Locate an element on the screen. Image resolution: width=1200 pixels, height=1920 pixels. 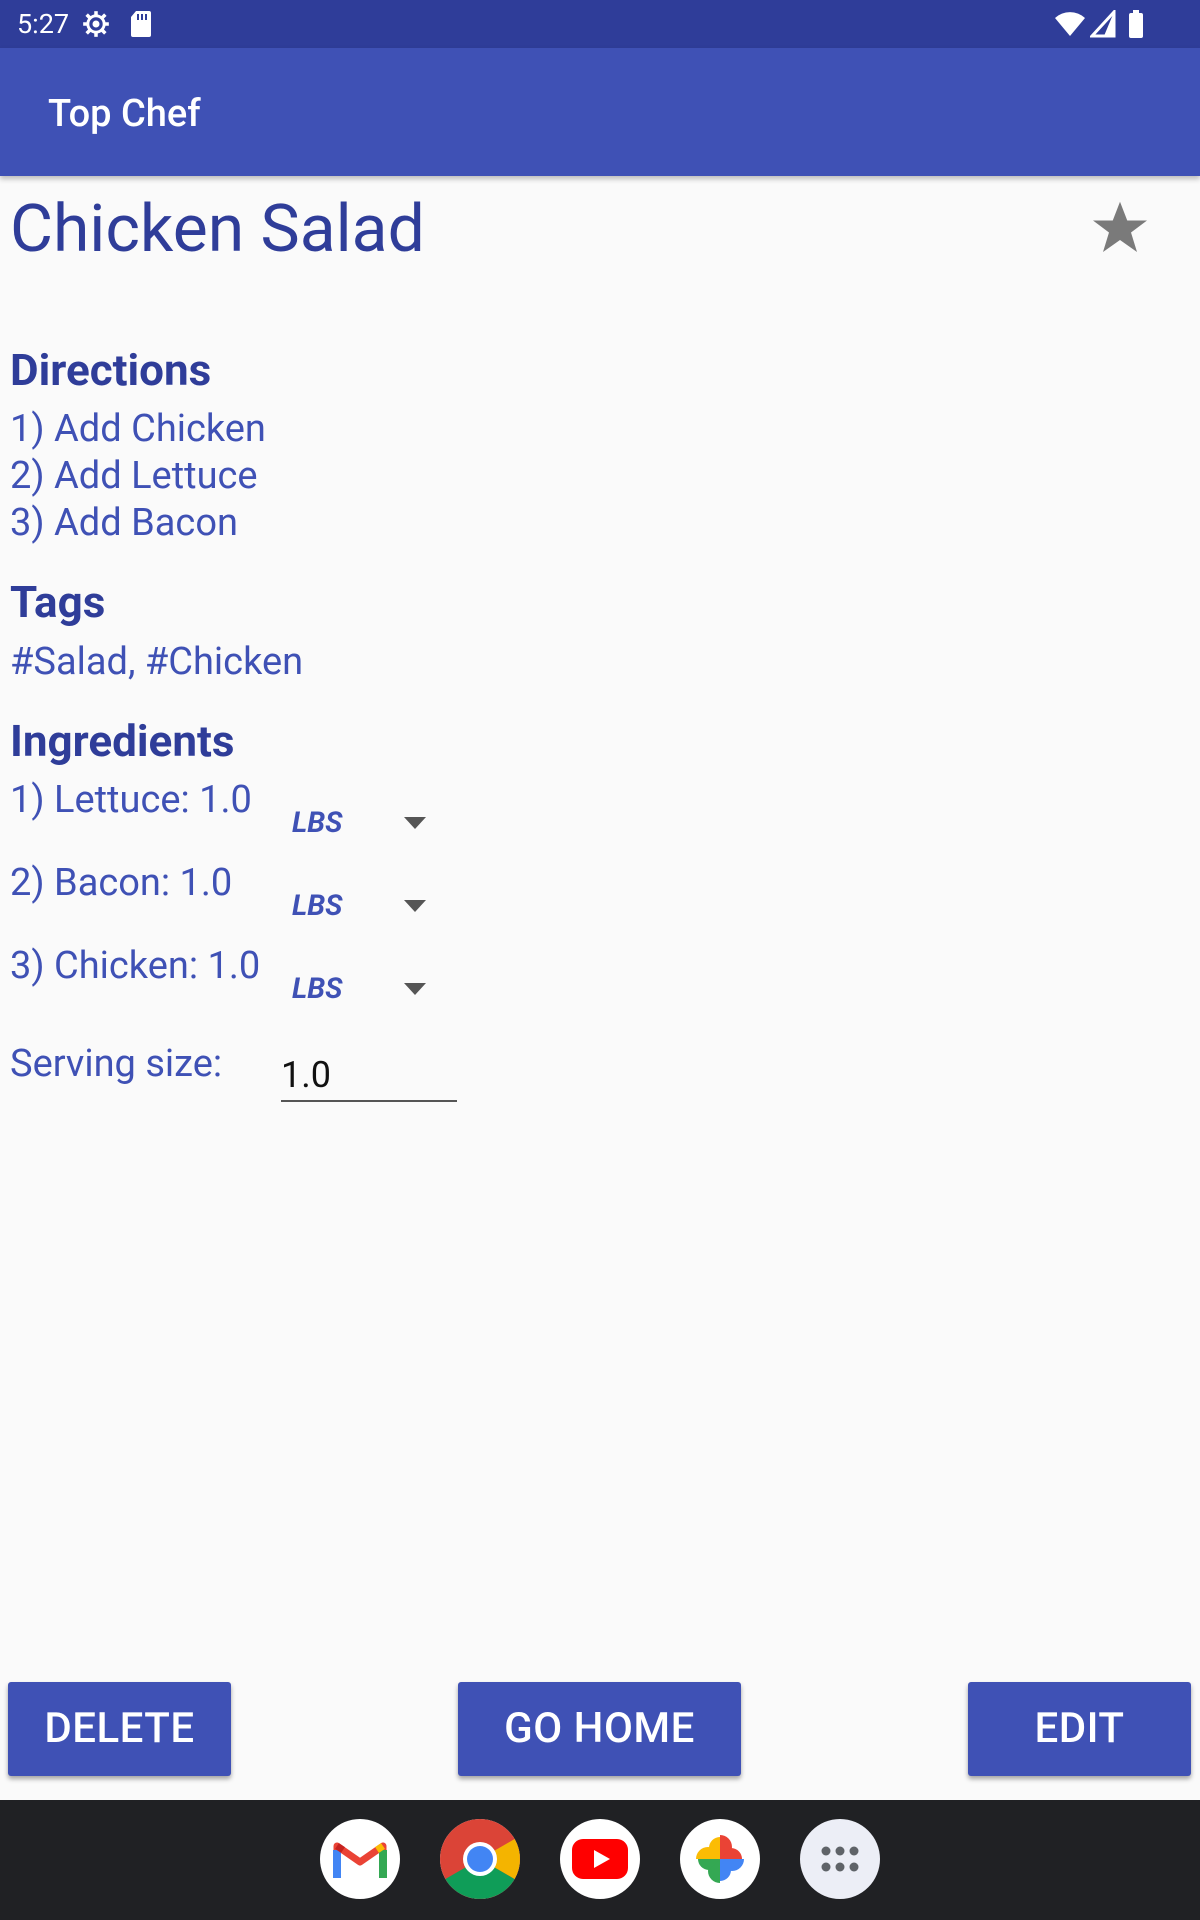
directions-heading: Directions is located at coordinates (111, 370).